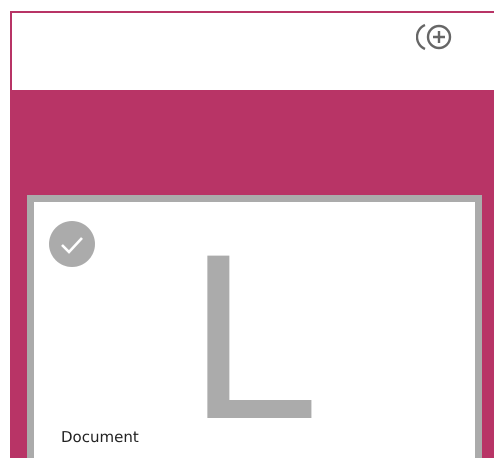 This screenshot has width=494, height=458. Describe the element at coordinates (435, 37) in the screenshot. I see `add-icon` at that location.